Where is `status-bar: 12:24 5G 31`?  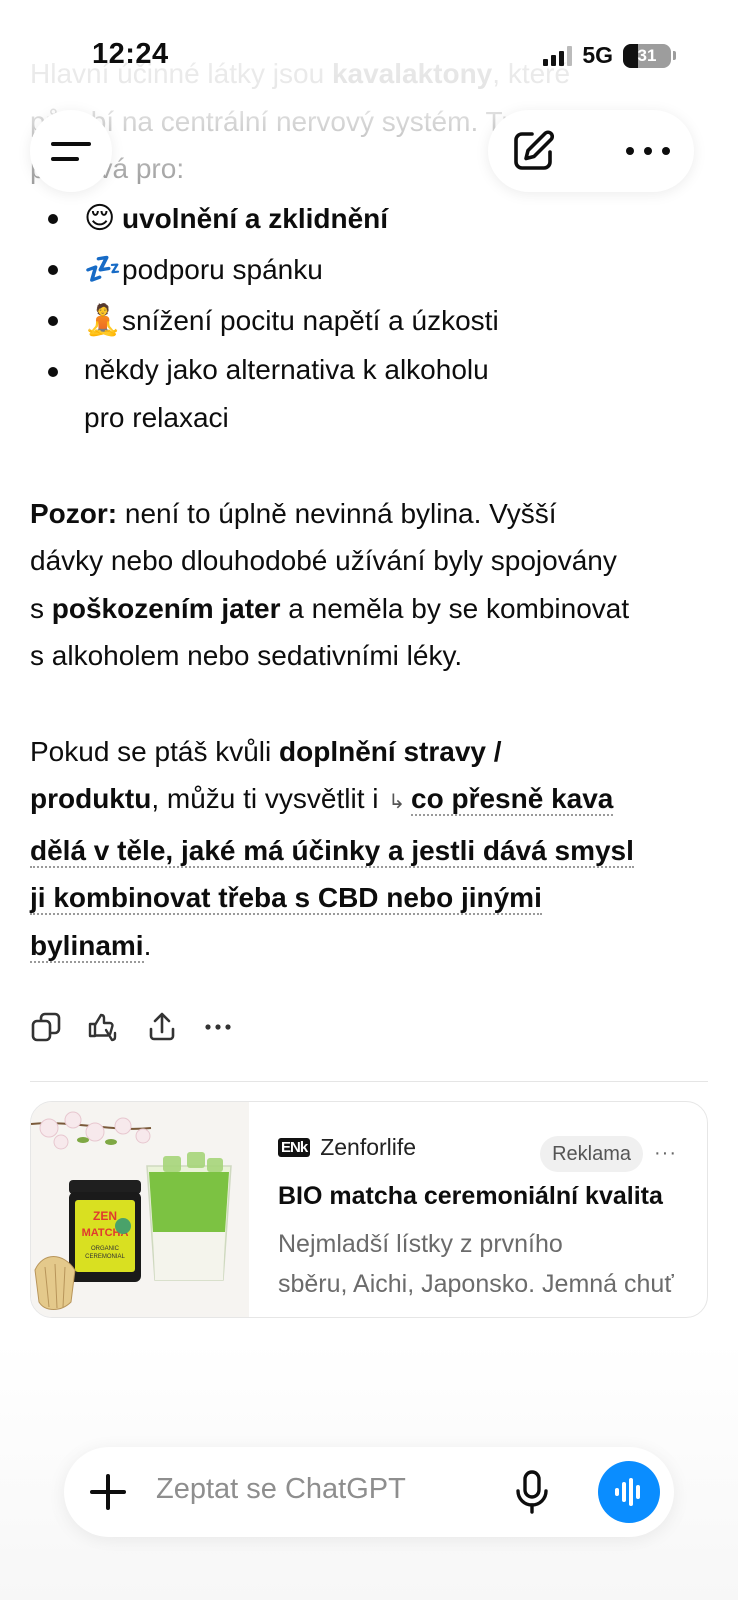 status-bar: 12:24 5G 31 is located at coordinates (369, 35).